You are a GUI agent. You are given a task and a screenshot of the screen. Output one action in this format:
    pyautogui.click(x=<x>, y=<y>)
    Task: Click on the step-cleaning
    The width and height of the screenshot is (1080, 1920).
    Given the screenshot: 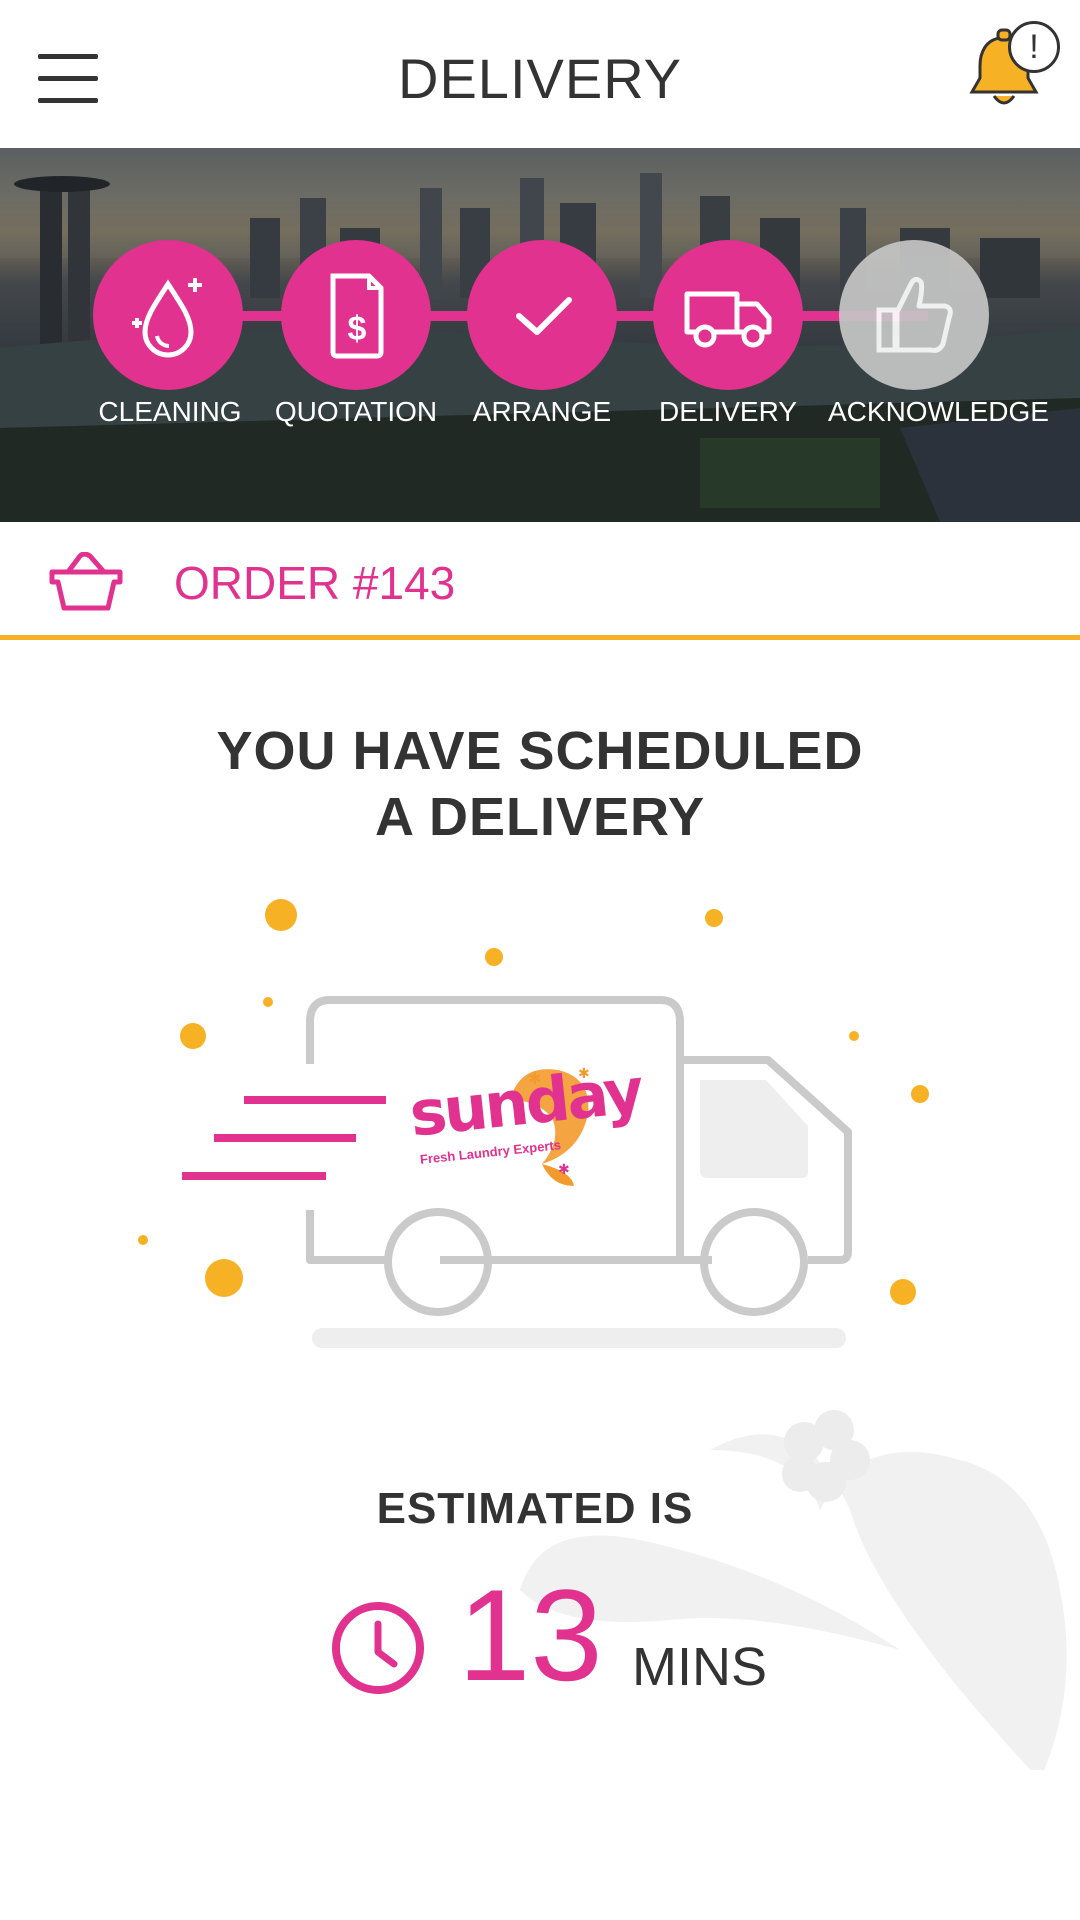 What is the action you would take?
    pyautogui.click(x=168, y=315)
    